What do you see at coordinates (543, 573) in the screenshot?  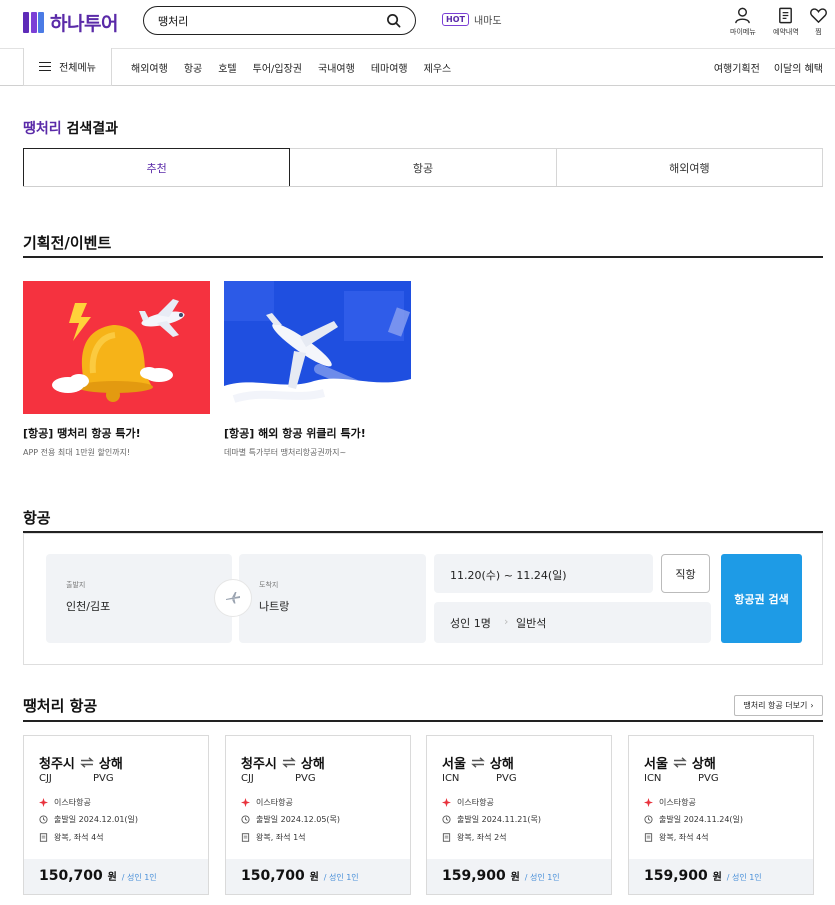 I see `date-field: 11.20(수) ~ 11.24(일)` at bounding box center [543, 573].